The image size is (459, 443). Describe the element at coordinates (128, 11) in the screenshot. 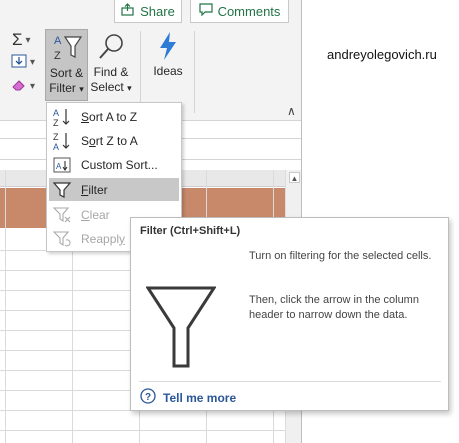

I see `share-icon` at that location.